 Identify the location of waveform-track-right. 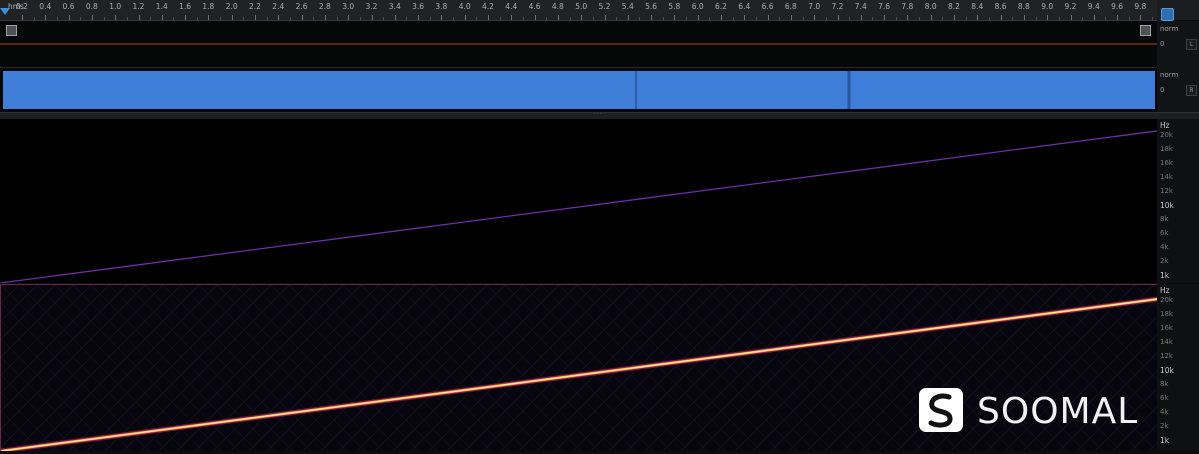
(578, 90).